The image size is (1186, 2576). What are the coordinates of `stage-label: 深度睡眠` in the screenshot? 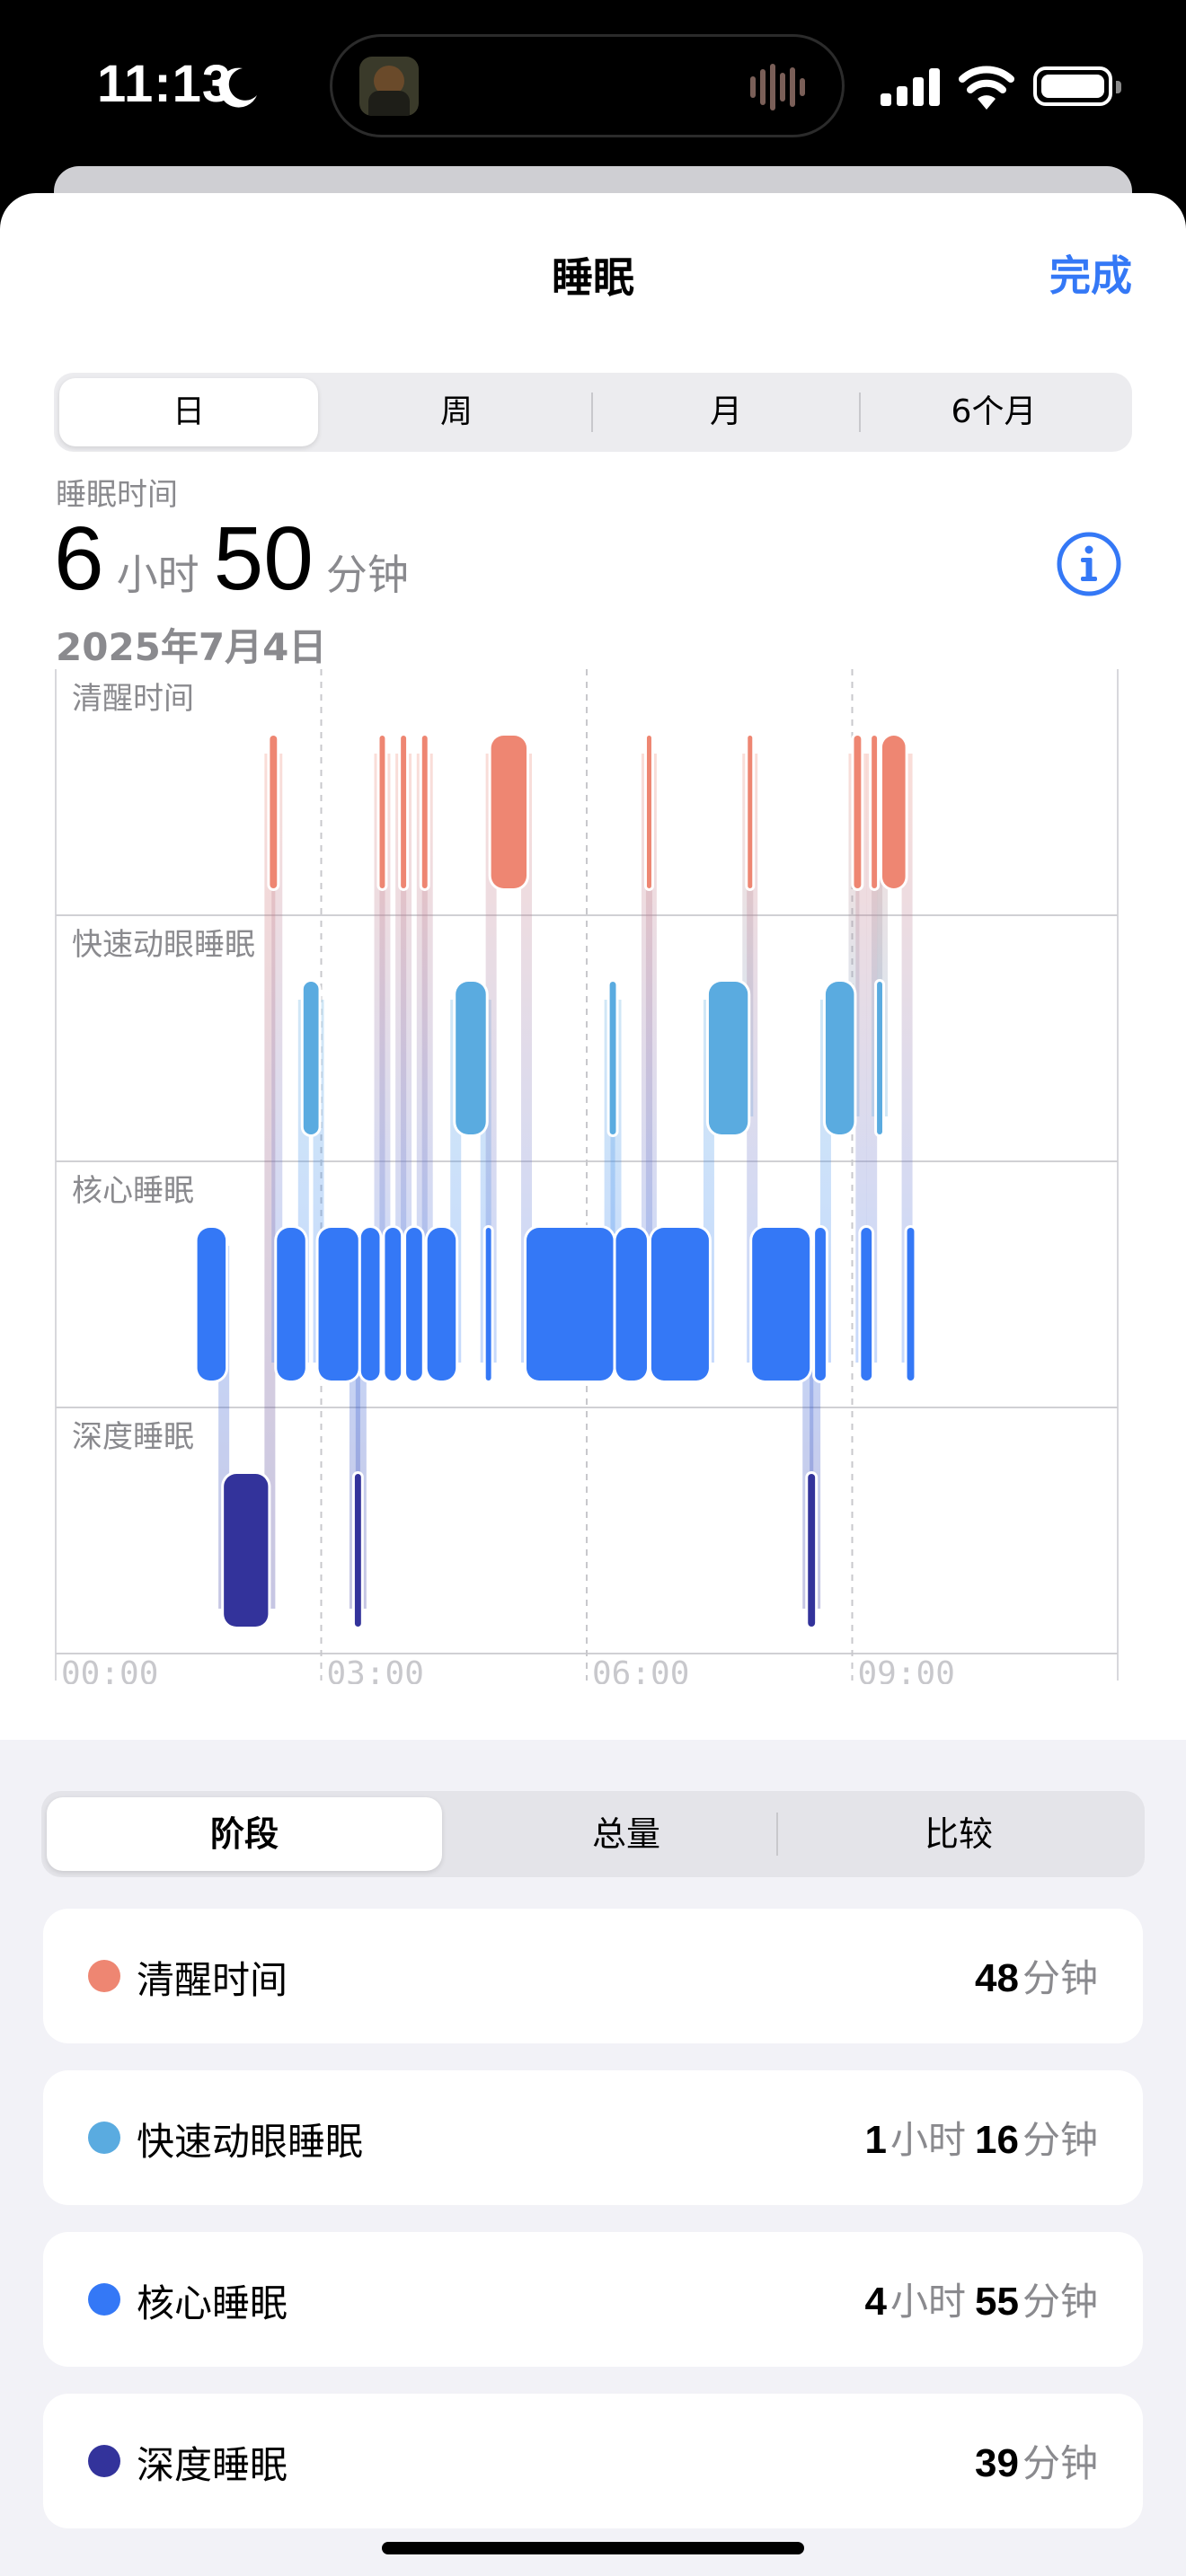 It's located at (133, 1437).